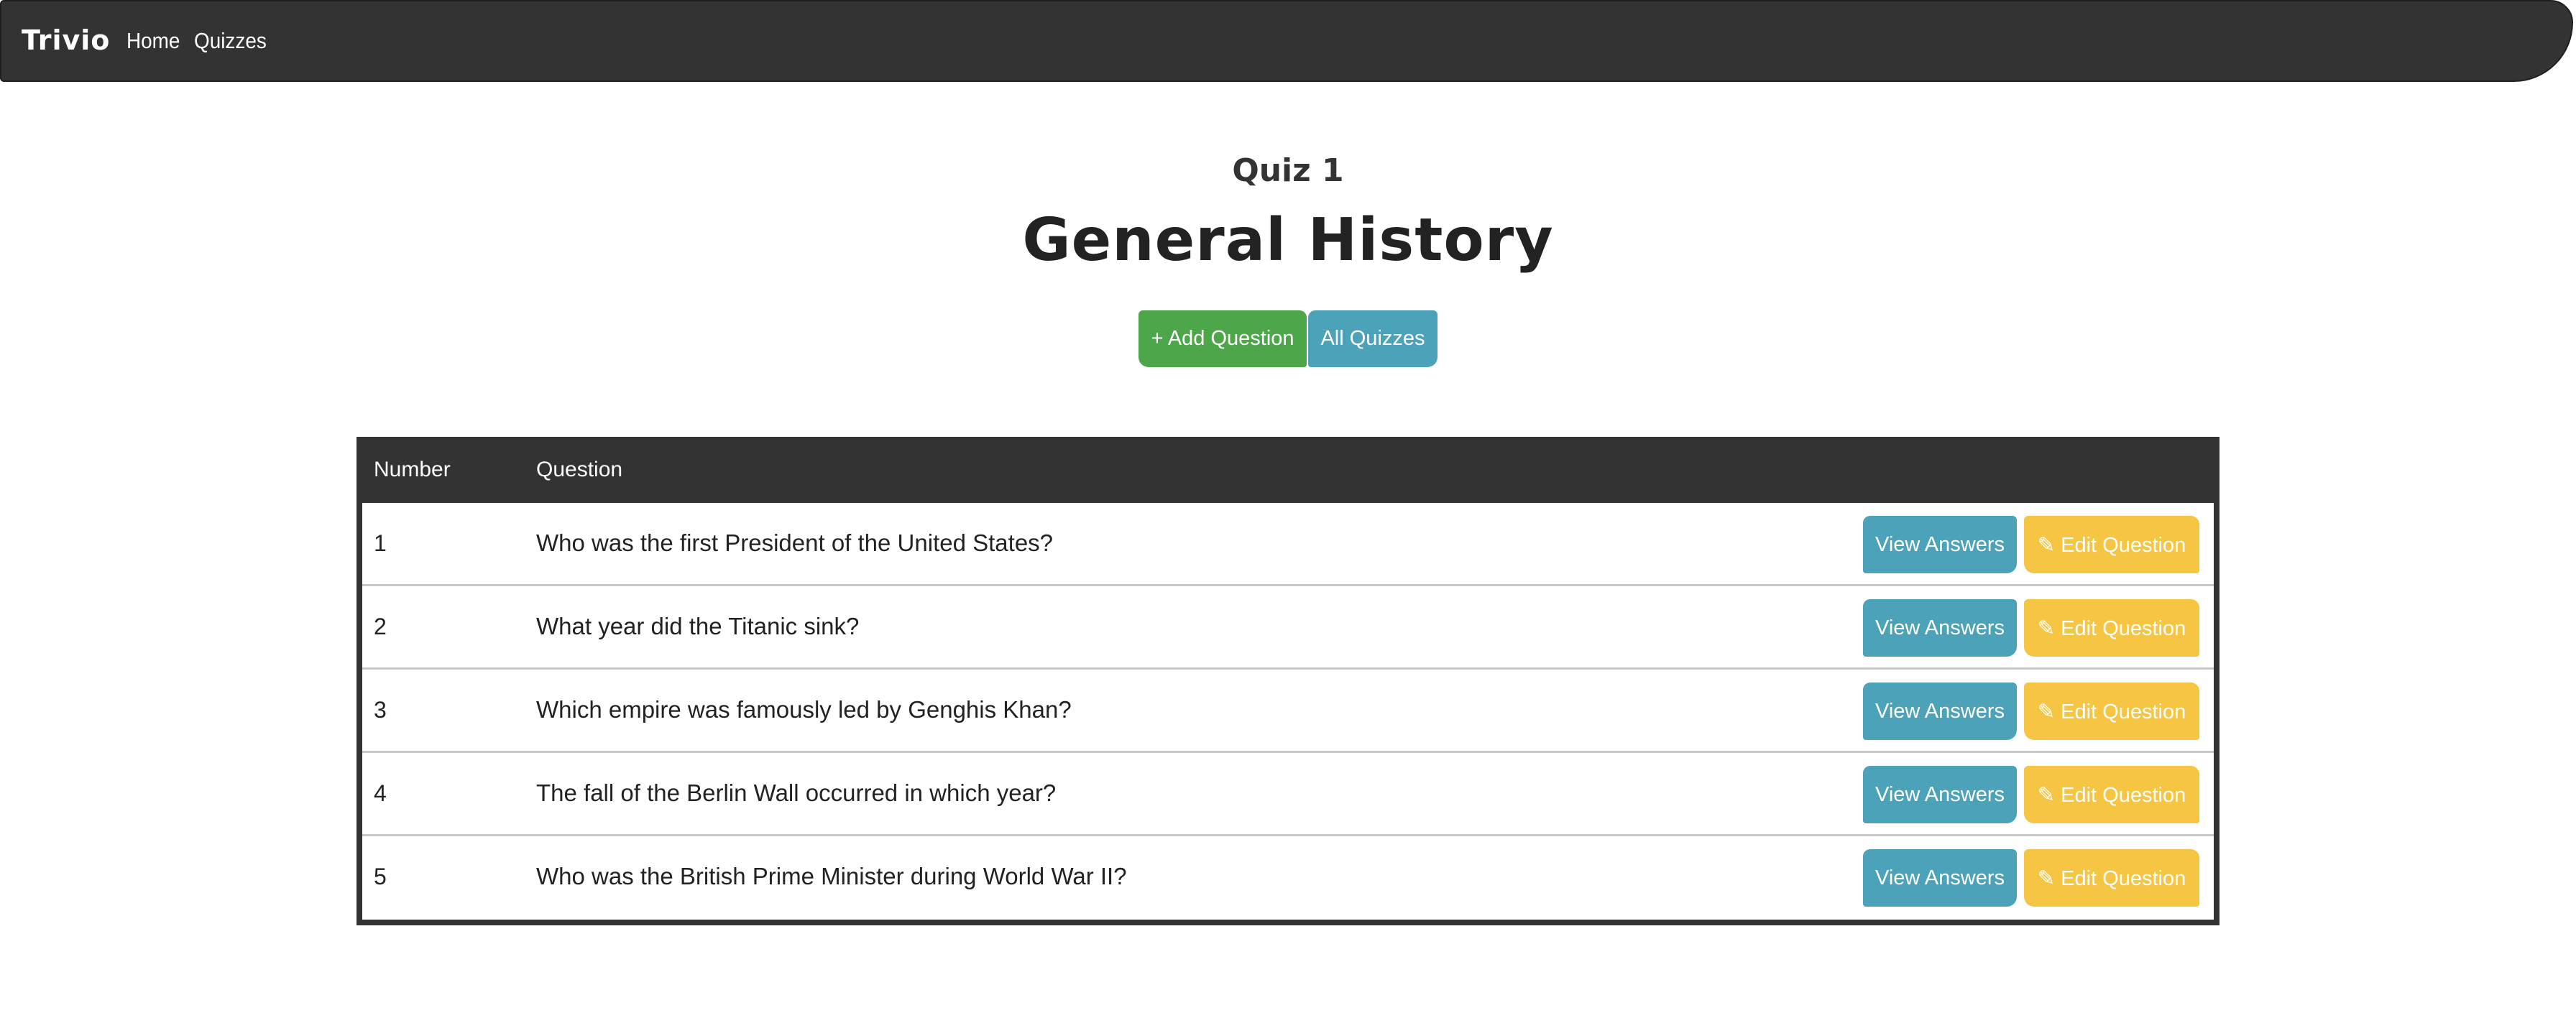 The image size is (2576, 1013). What do you see at coordinates (1286, 41) in the screenshot?
I see `navbar: Trivio Home Quizzes` at bounding box center [1286, 41].